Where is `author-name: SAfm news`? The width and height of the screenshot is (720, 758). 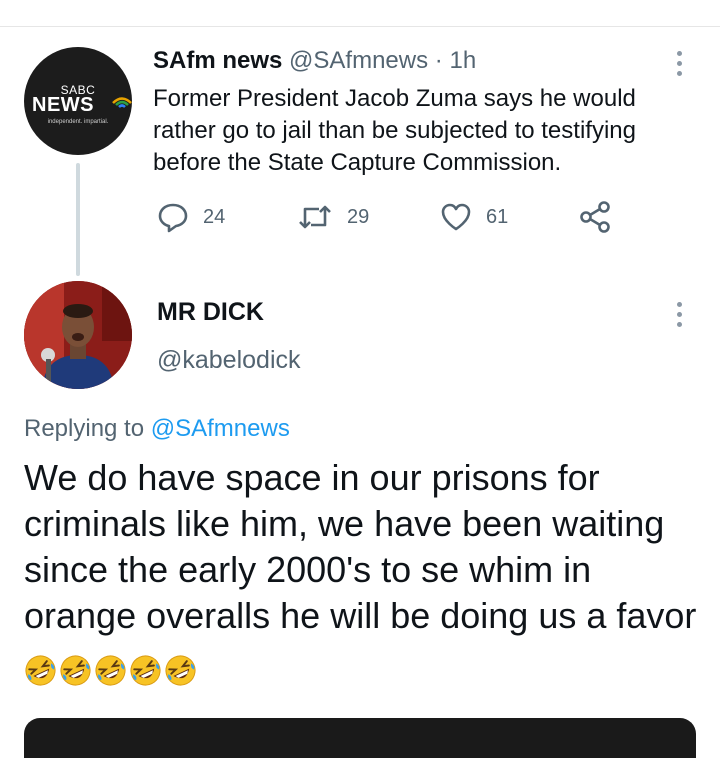 author-name: SAfm news is located at coordinates (217, 60).